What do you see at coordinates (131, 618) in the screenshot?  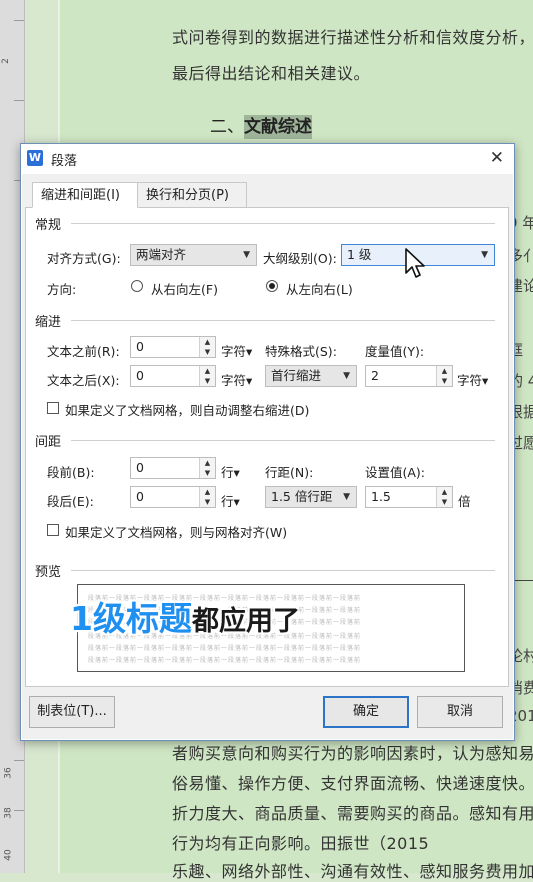 I see `caption-main: 1级标题` at bounding box center [131, 618].